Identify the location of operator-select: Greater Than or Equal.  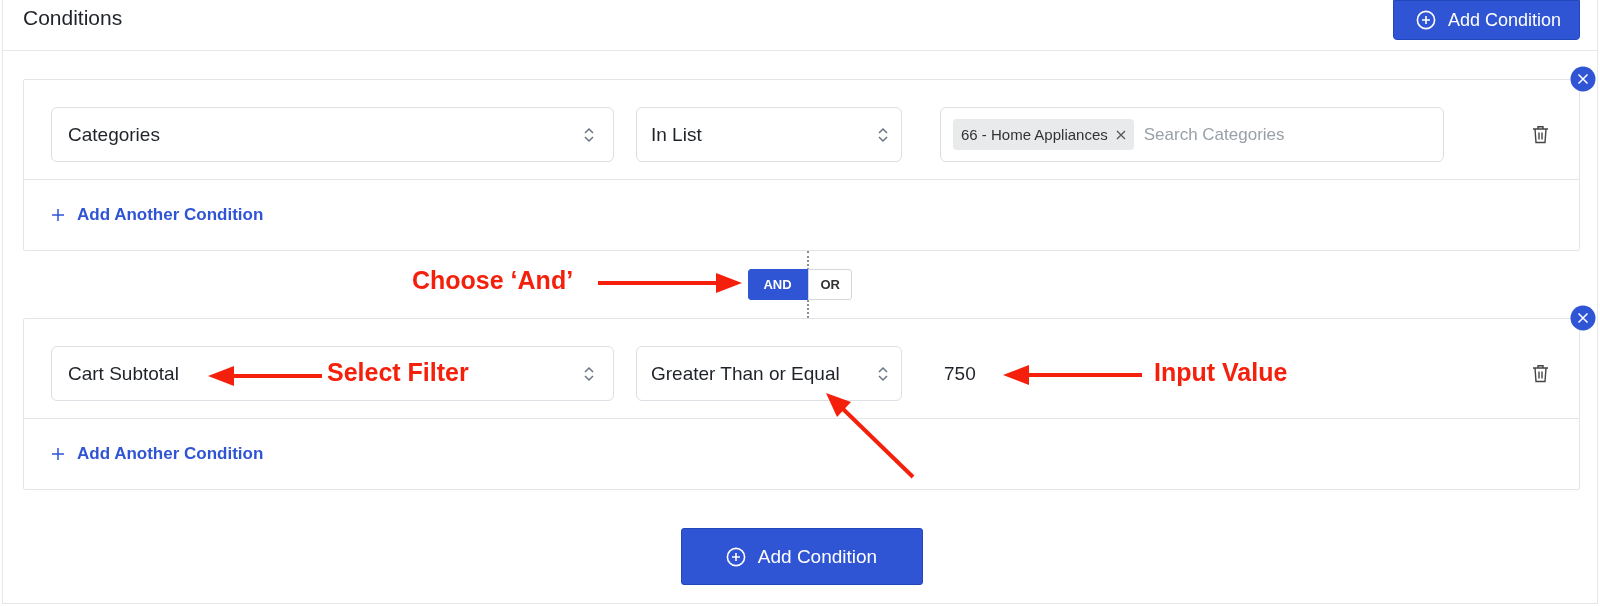
(769, 373).